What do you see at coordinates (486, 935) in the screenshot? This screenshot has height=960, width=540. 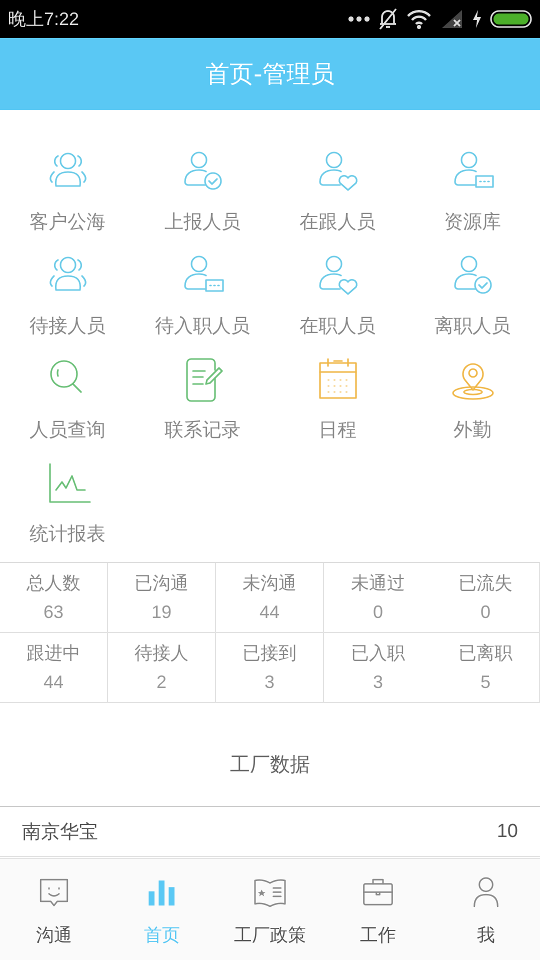 I see `tab: 我` at bounding box center [486, 935].